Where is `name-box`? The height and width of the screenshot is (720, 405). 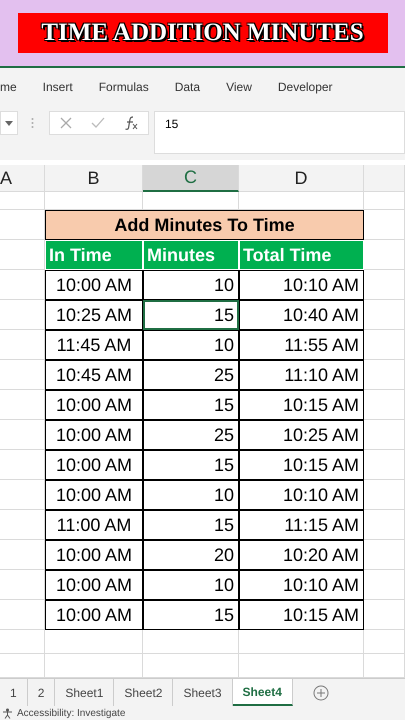
name-box is located at coordinates (9, 123).